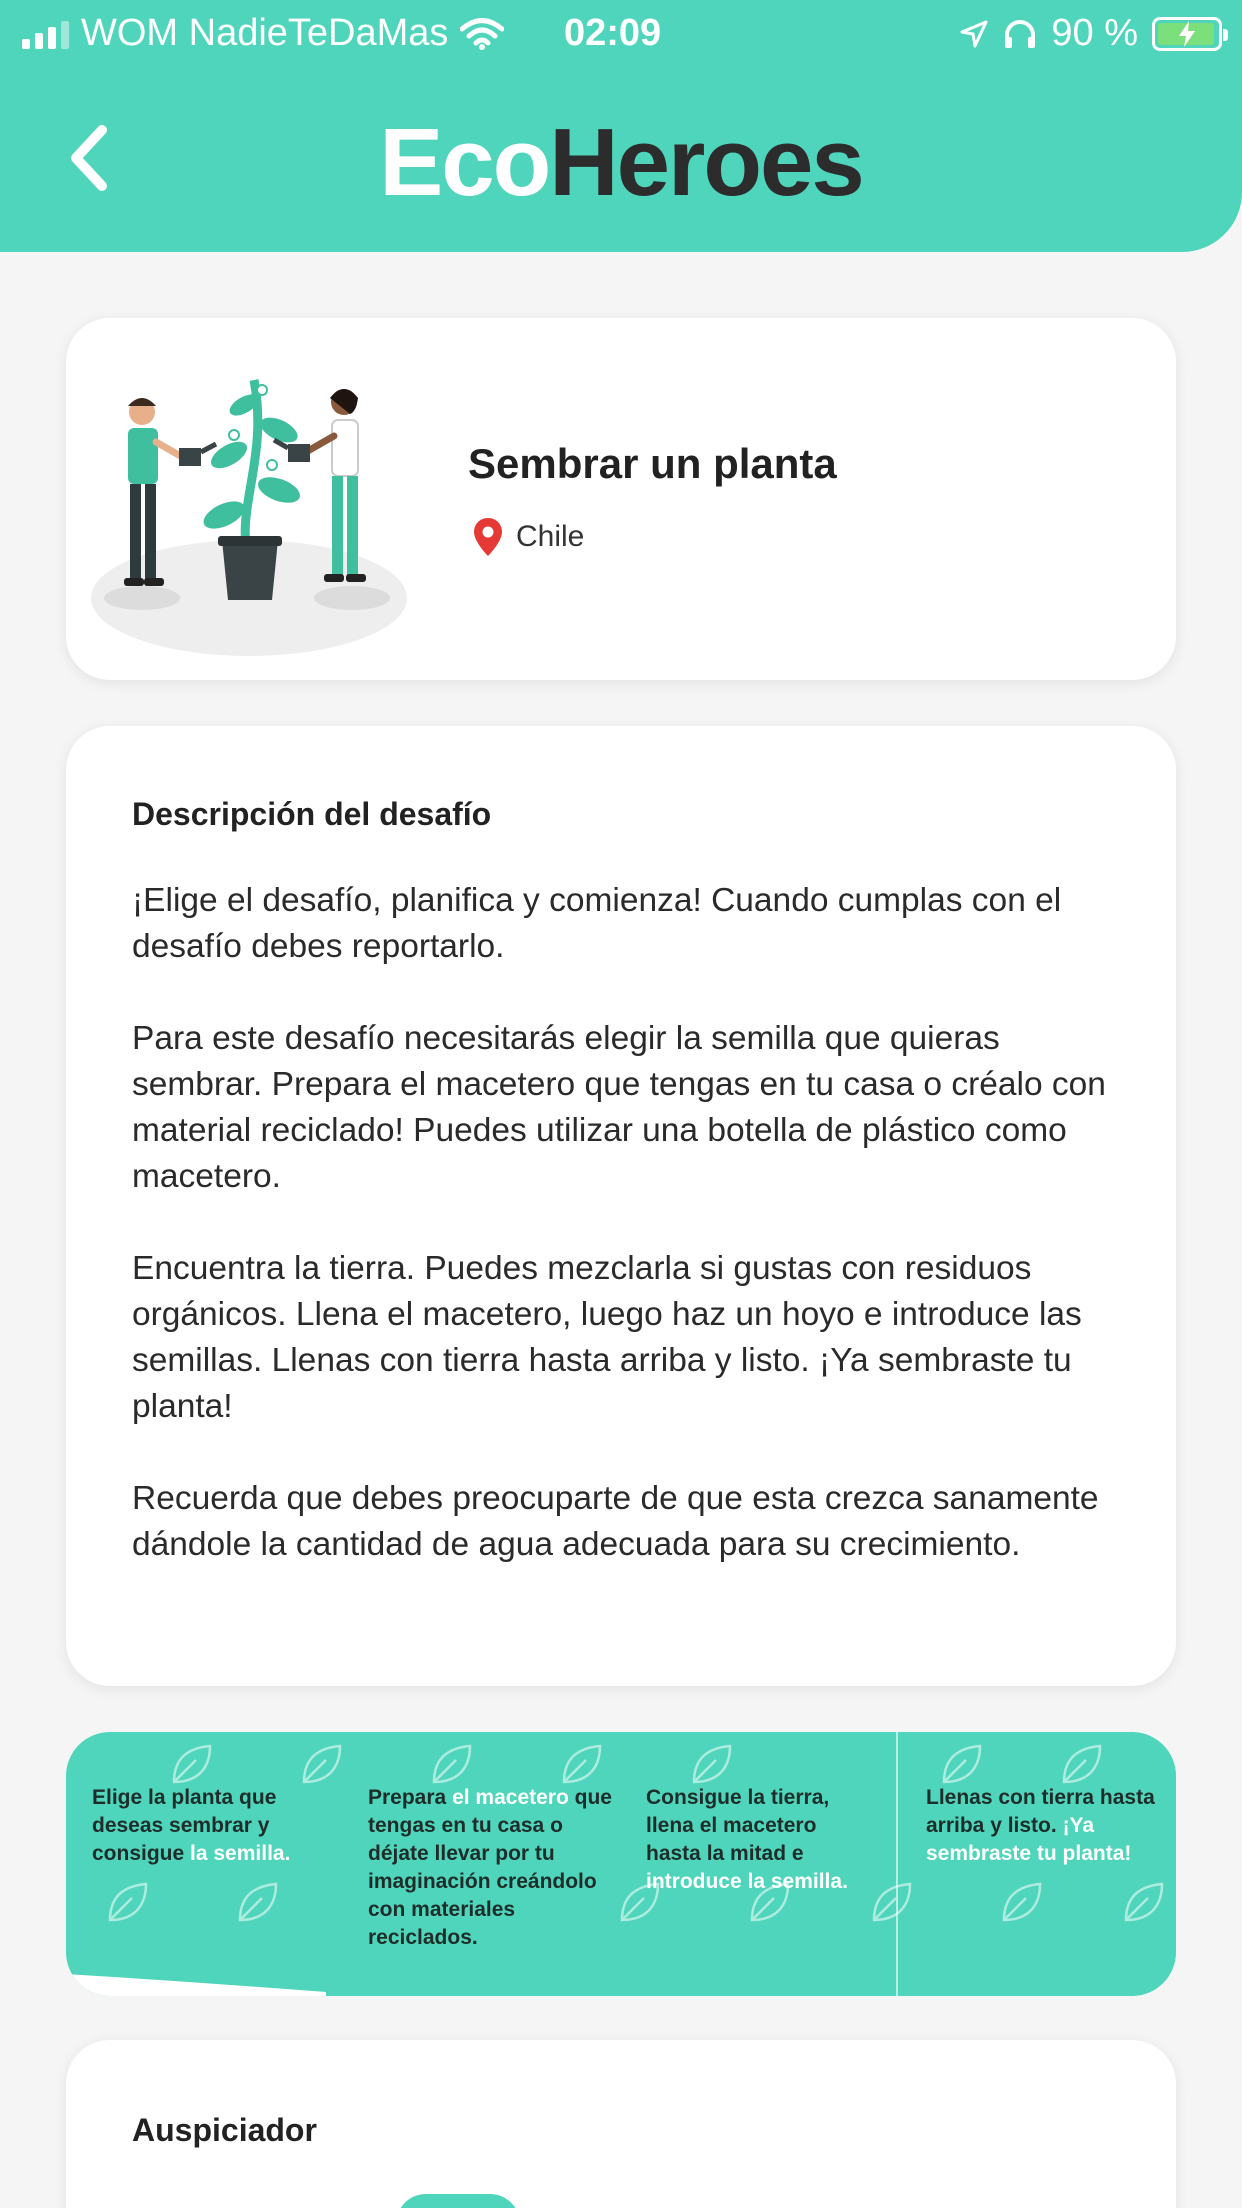 This screenshot has height=2208, width=1242. What do you see at coordinates (1094, 33) in the screenshot?
I see `battery-percent: 90 %` at bounding box center [1094, 33].